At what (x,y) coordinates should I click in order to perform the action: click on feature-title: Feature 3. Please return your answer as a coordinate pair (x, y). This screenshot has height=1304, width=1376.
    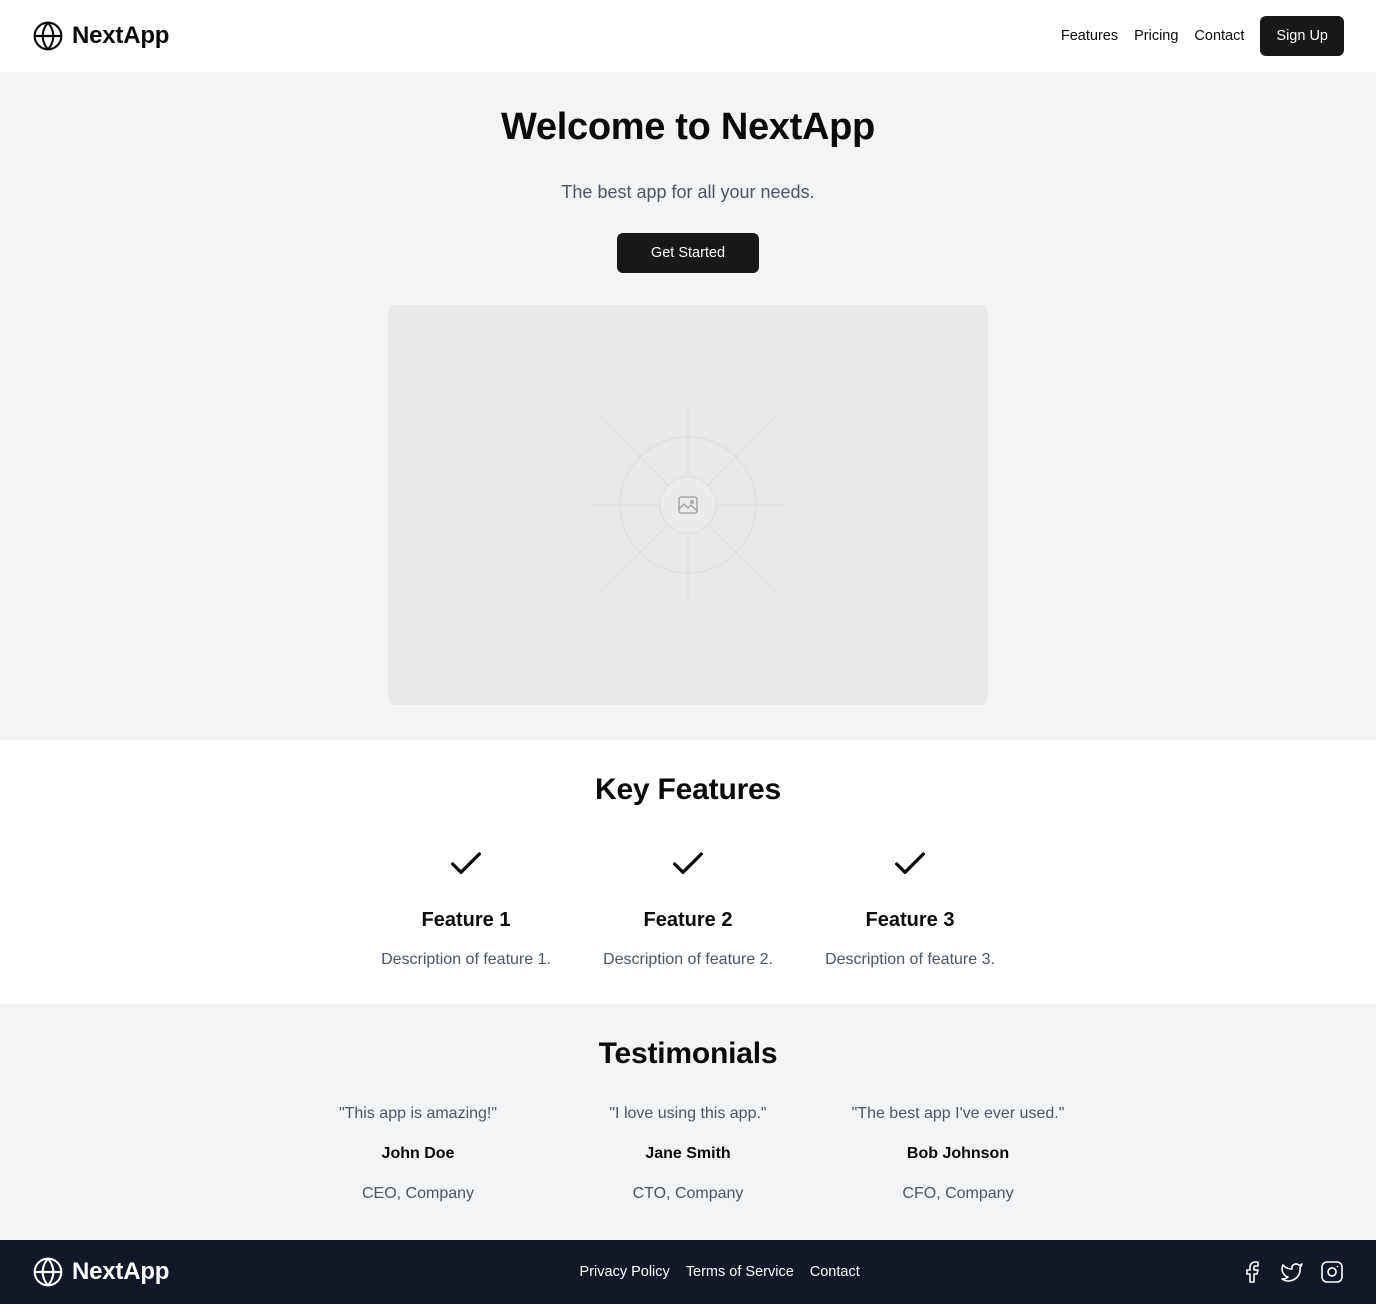
    Looking at the image, I should click on (910, 920).